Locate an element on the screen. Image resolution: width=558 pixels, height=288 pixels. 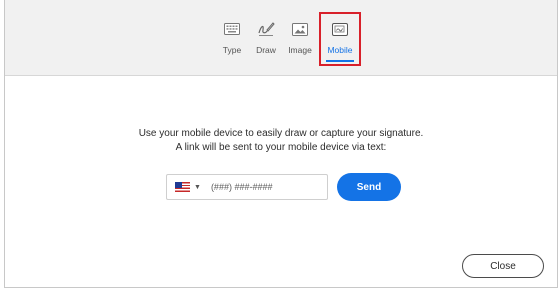
tab-label: Type is located at coordinates (232, 50).